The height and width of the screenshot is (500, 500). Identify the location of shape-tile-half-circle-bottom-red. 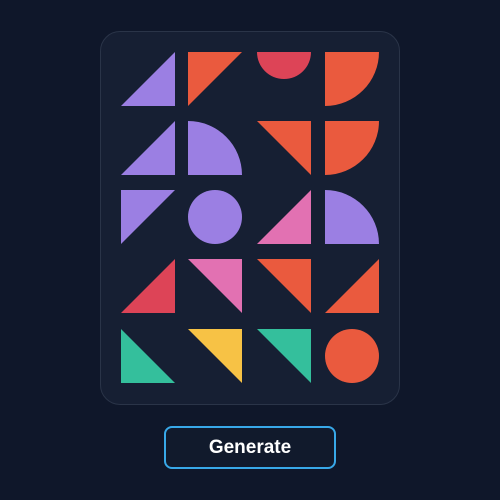
(284, 79).